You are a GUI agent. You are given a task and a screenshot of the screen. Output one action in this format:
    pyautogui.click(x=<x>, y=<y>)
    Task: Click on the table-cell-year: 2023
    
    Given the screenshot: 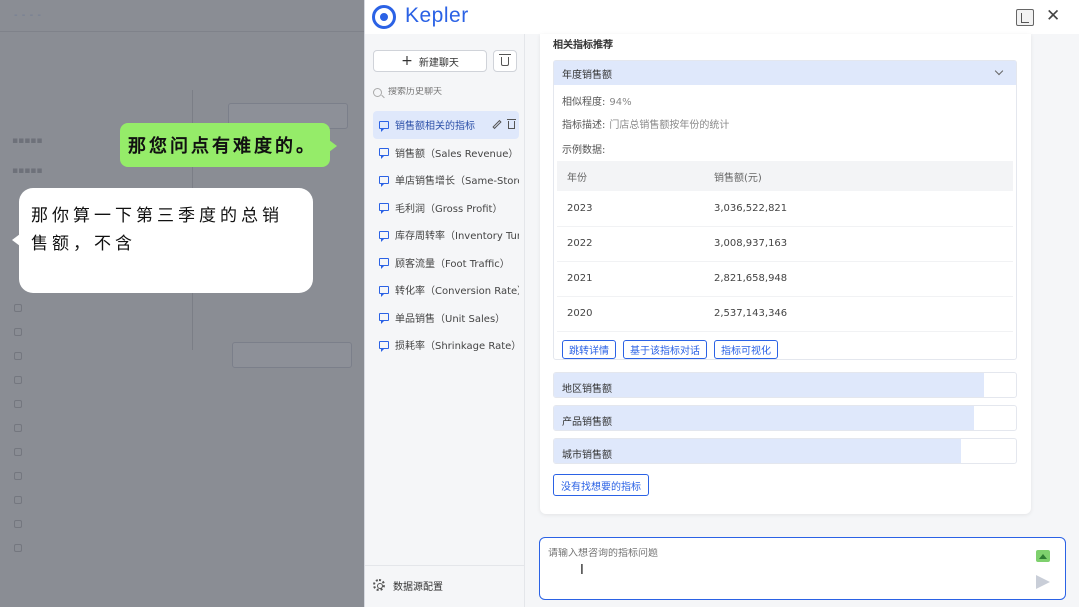 What is the action you would take?
    pyautogui.click(x=635, y=209)
    